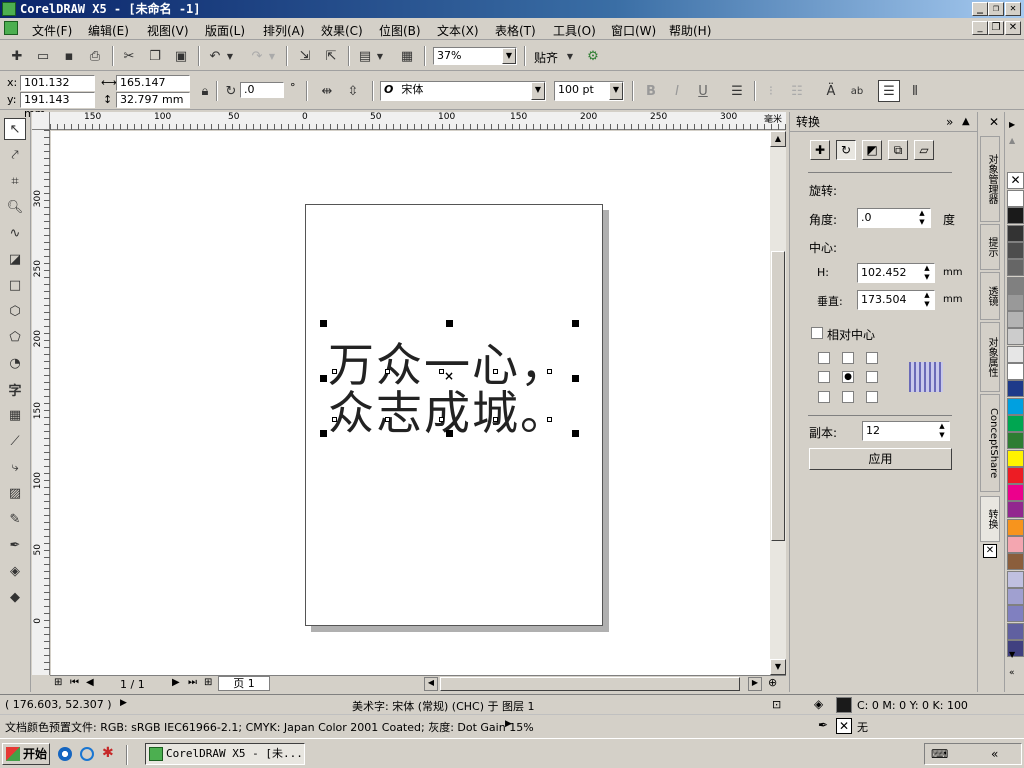 The image size is (1024, 768). What do you see at coordinates (15, 233) in the screenshot?
I see `freehand-tool-icon: ∿` at bounding box center [15, 233].